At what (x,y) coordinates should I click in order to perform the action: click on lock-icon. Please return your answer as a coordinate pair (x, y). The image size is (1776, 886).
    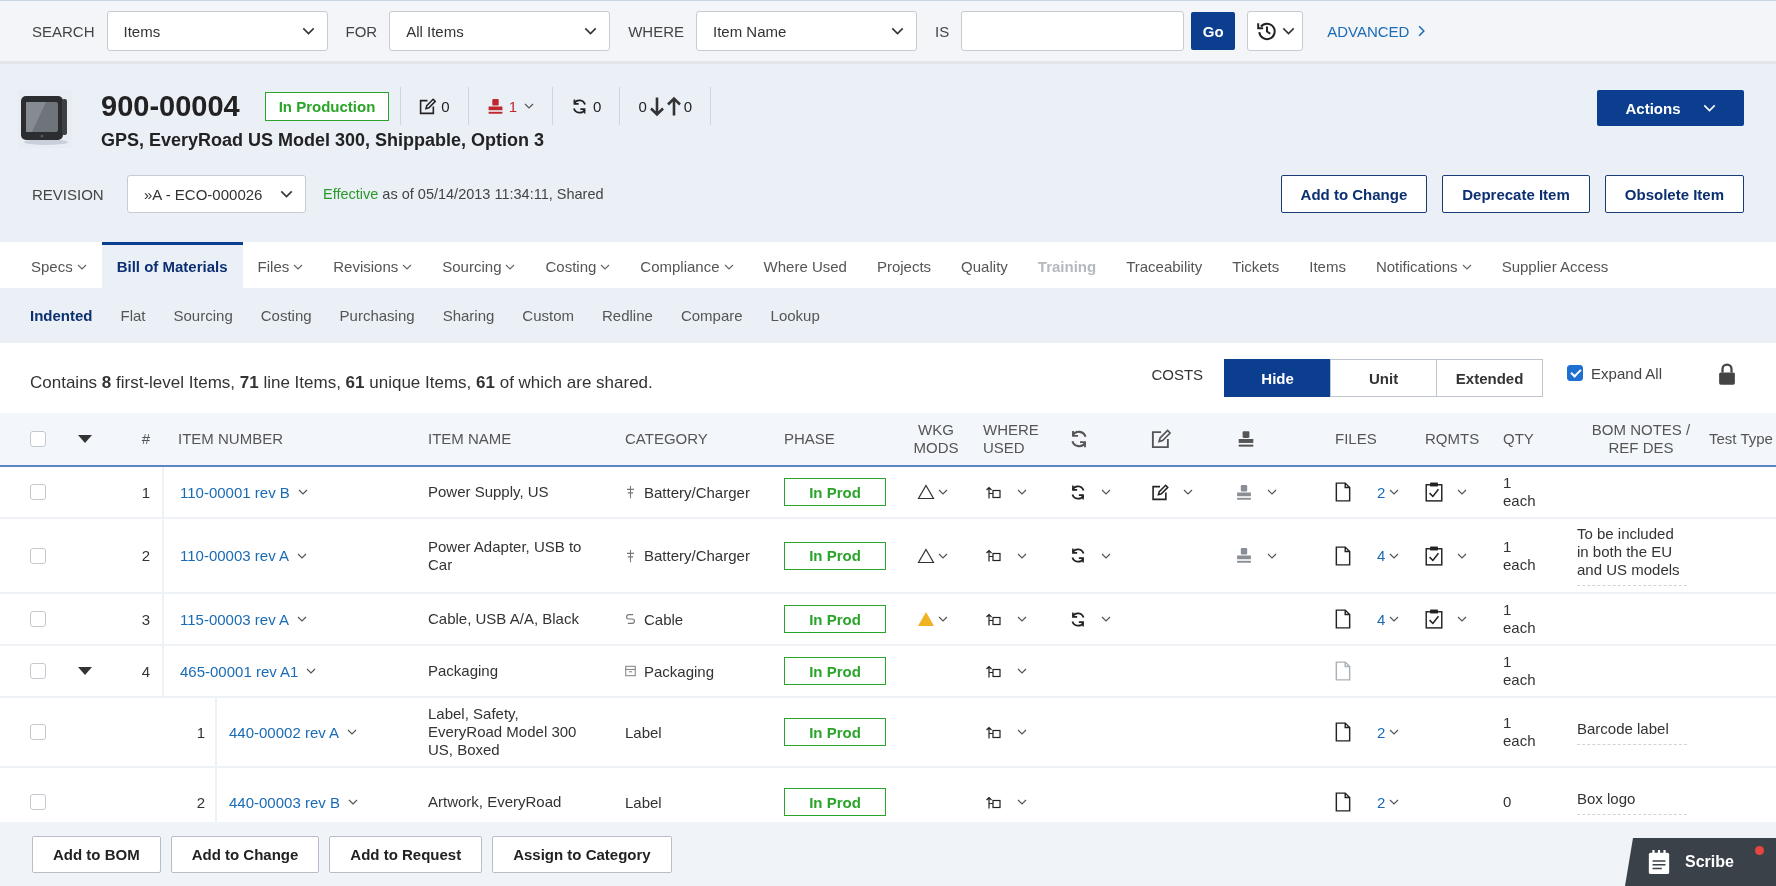
    Looking at the image, I should click on (1727, 373).